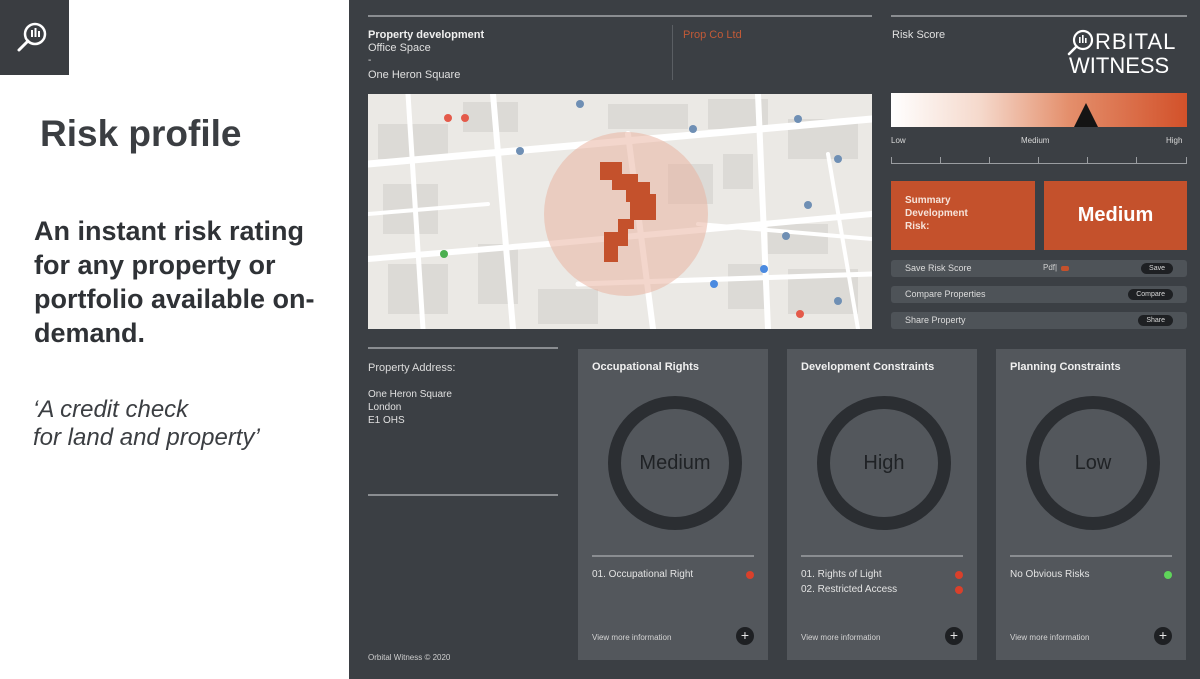 Image resolution: width=1200 pixels, height=679 pixels. I want to click on list-item-text: No Obvious Risks, so click(1050, 574).